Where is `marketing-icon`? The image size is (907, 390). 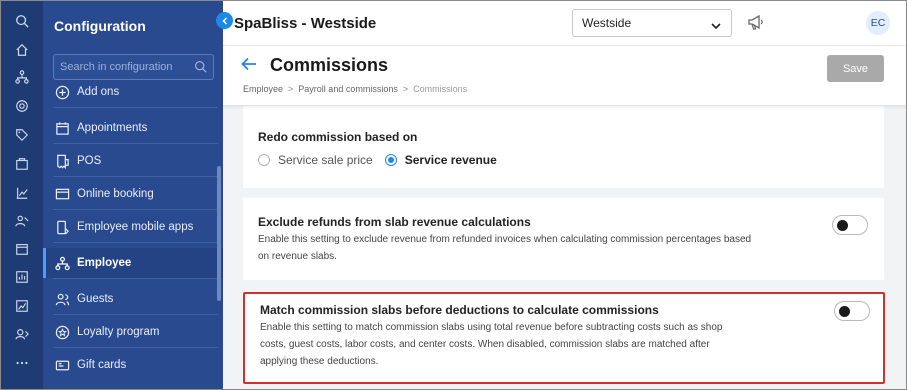 marketing-icon is located at coordinates (22, 106).